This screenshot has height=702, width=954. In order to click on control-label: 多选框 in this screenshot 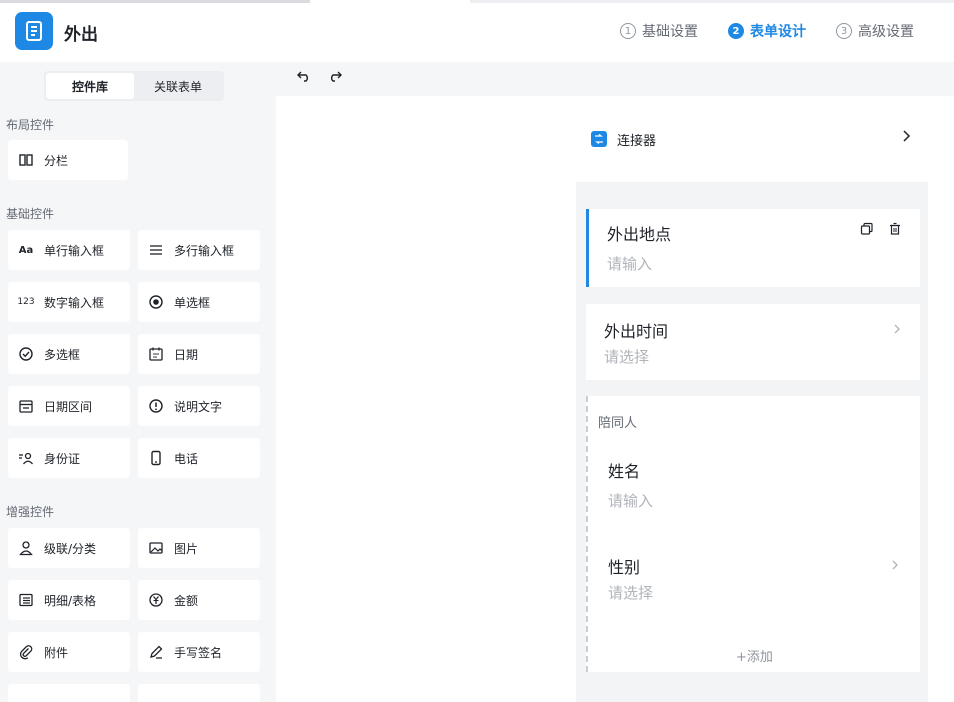, I will do `click(62, 354)`.